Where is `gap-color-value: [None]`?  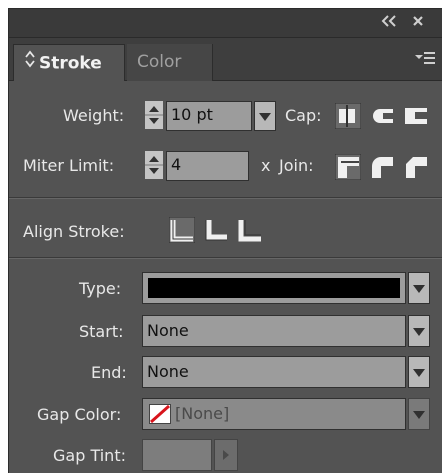
gap-color-value: [None] is located at coordinates (202, 413).